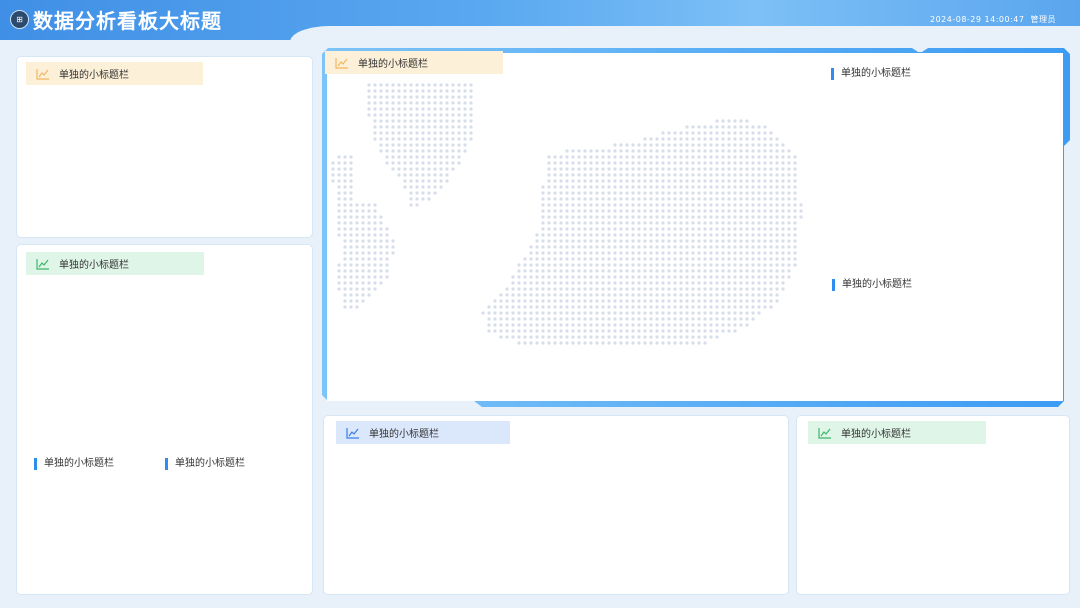 This screenshot has height=608, width=1080. What do you see at coordinates (74, 464) in the screenshot?
I see `subtitle-left: 单独的小标题栏` at bounding box center [74, 464].